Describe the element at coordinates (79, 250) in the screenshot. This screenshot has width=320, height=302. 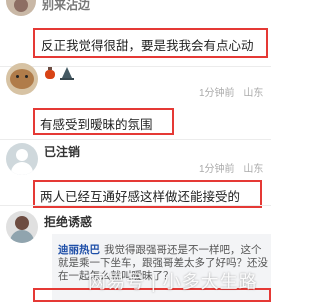
I see `reply-author: 迪丽热巴` at that location.